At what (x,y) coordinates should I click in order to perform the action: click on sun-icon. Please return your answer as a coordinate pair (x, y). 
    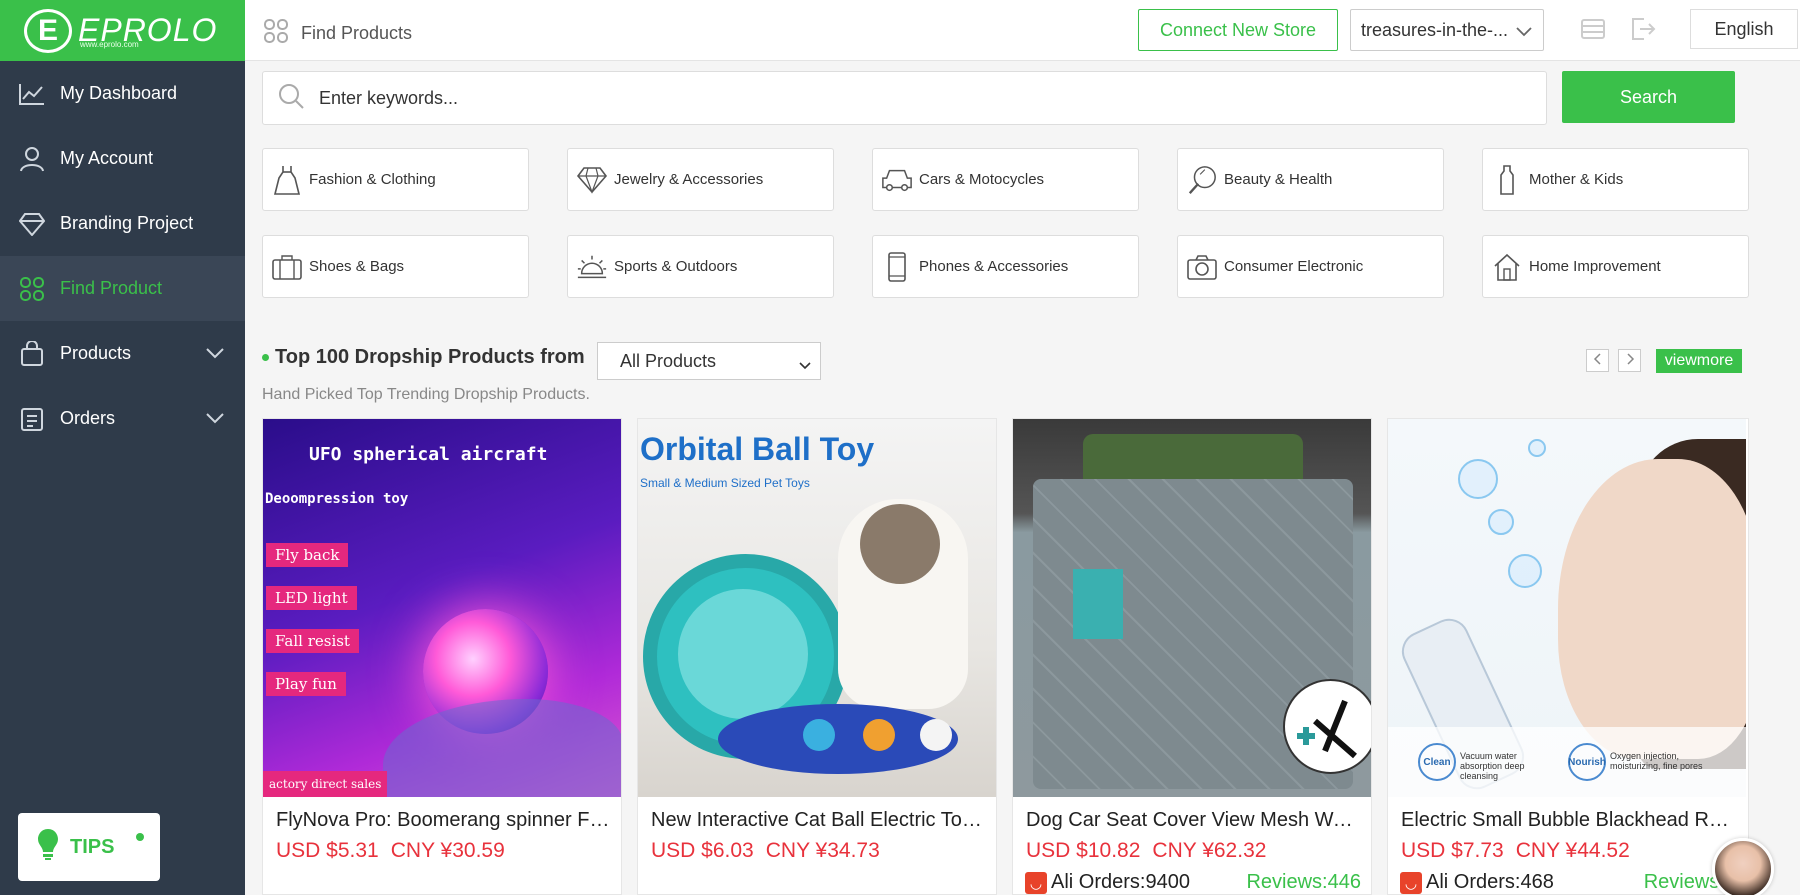
    Looking at the image, I should click on (592, 267).